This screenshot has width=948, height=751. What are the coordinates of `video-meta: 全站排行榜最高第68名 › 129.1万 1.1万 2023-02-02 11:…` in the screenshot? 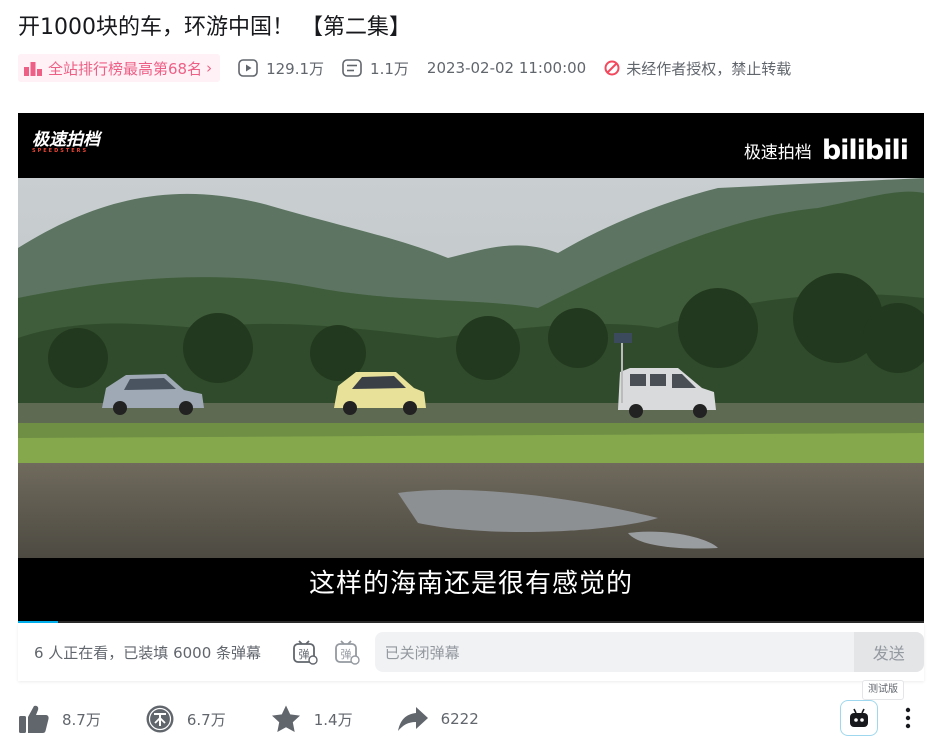 It's located at (404, 68).